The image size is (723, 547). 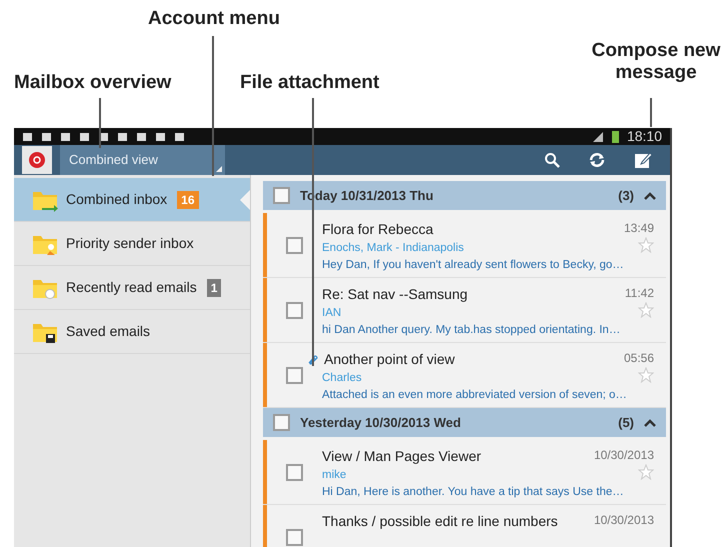 I want to click on compose-icon, so click(x=643, y=160).